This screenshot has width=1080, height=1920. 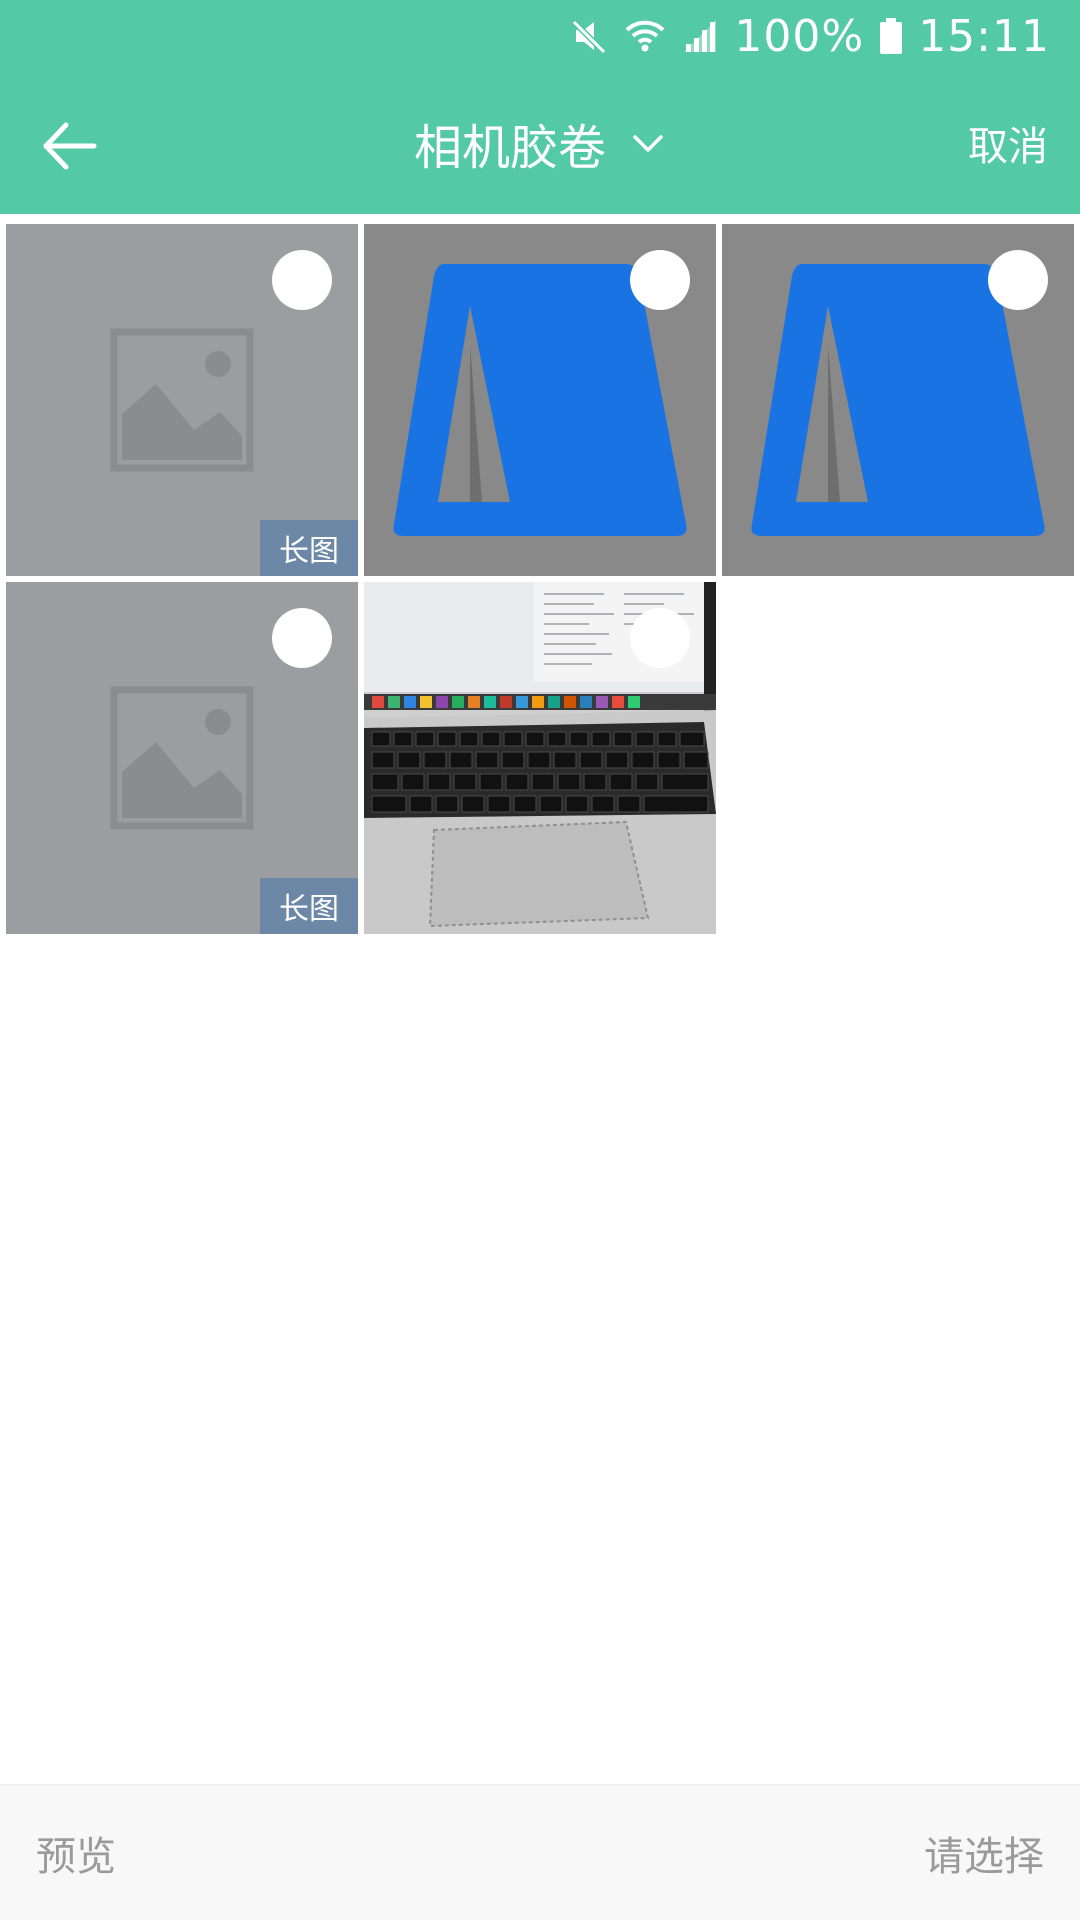 What do you see at coordinates (645, 36) in the screenshot?
I see `wifi-icon` at bounding box center [645, 36].